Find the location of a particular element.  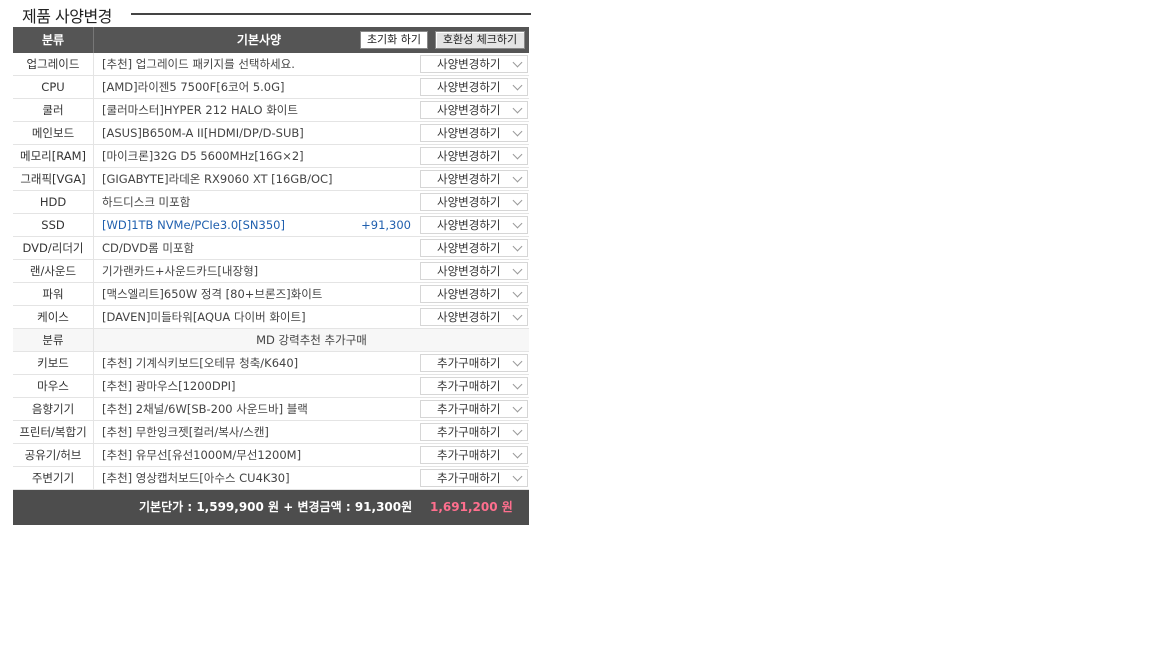

addon-row: 주변기기 [추천] 영상캡처보드[아수스 CU4K30] 추가구매하기 is located at coordinates (271, 478).